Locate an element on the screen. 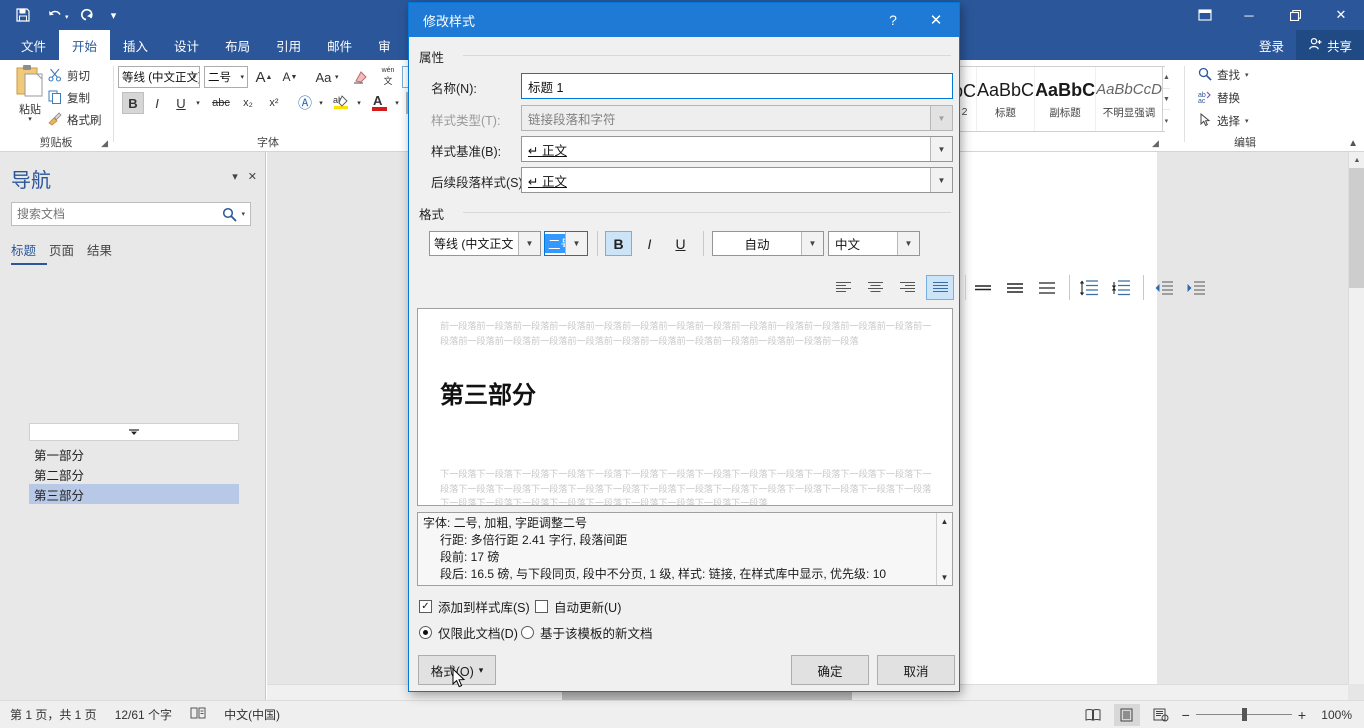 The width and height of the screenshot is (1364, 728). align-right-icon is located at coordinates (907, 287).